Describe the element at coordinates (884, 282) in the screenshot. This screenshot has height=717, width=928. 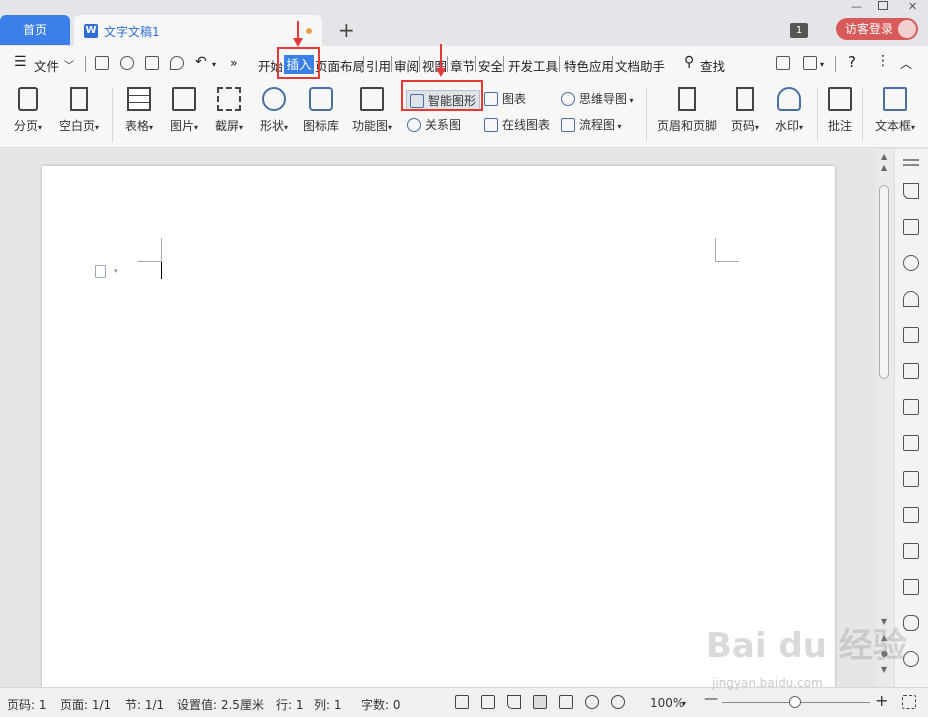
I see `scrollbar-thumb` at that location.